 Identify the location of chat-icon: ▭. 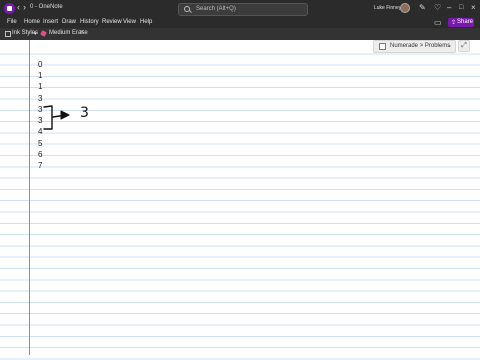
(438, 22).